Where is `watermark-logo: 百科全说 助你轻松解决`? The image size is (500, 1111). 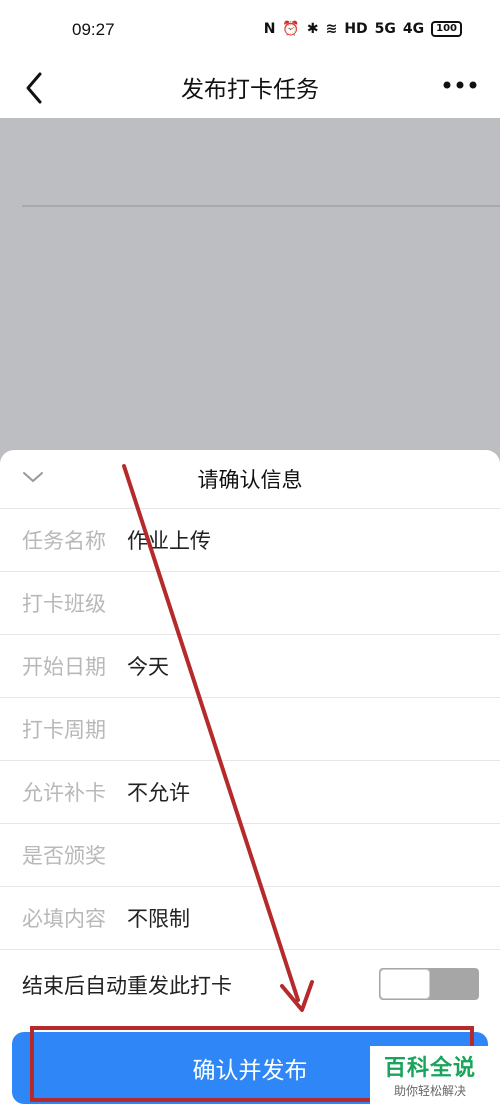 watermark-logo: 百科全说 助你轻松解决 is located at coordinates (430, 1076).